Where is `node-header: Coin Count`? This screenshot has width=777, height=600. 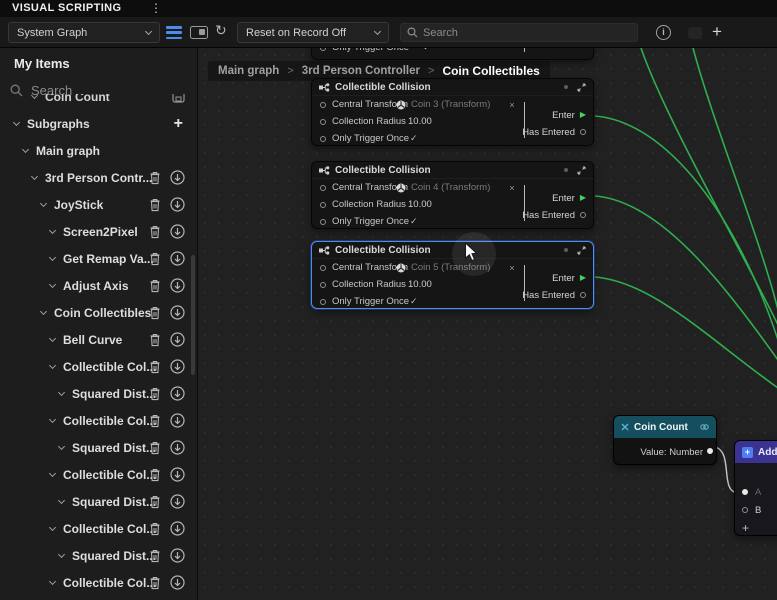 node-header: Coin Count is located at coordinates (665, 427).